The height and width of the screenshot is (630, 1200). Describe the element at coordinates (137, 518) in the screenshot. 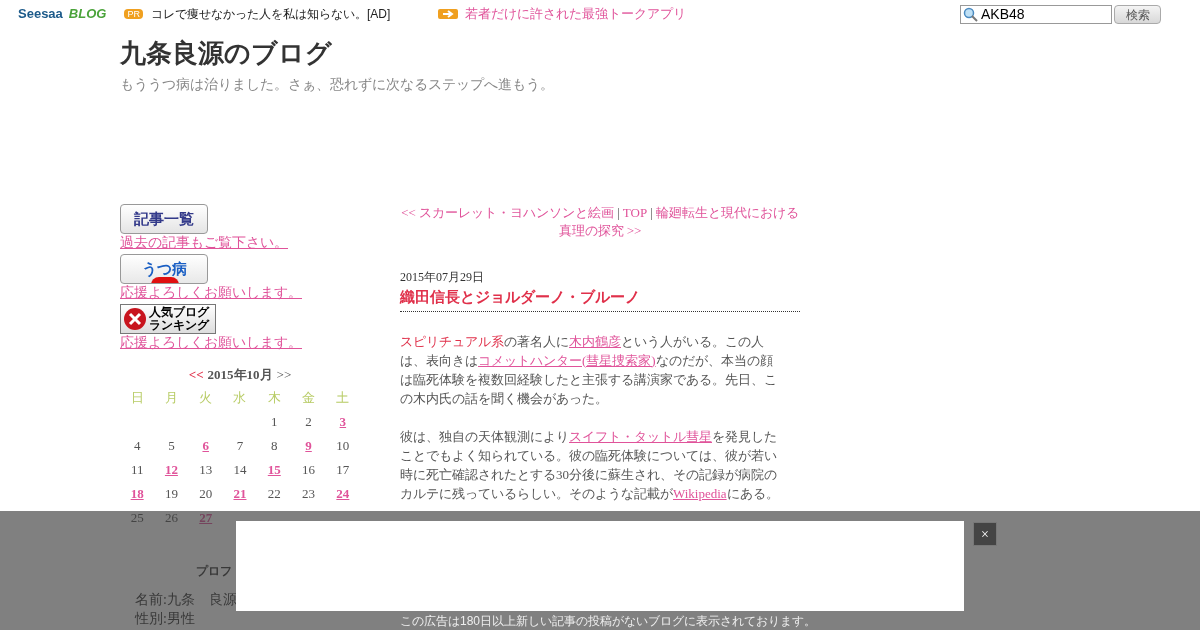

I see `calendar-day: 25` at that location.